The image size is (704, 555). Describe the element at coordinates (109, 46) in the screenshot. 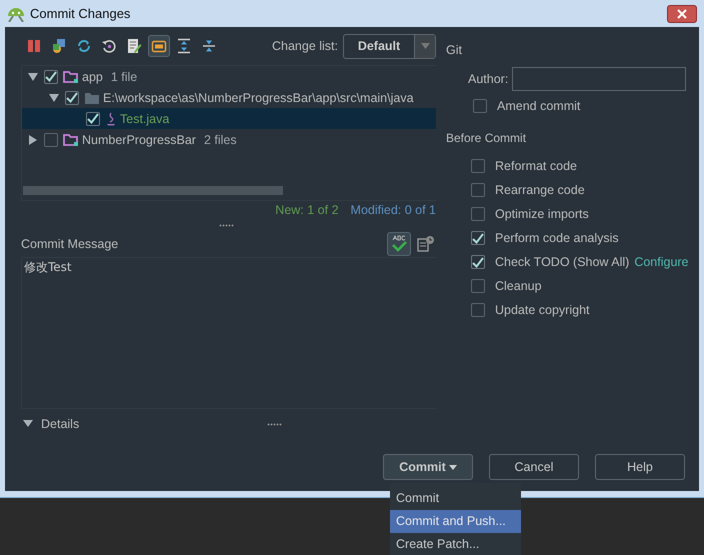

I see `undo-circle-icon` at that location.